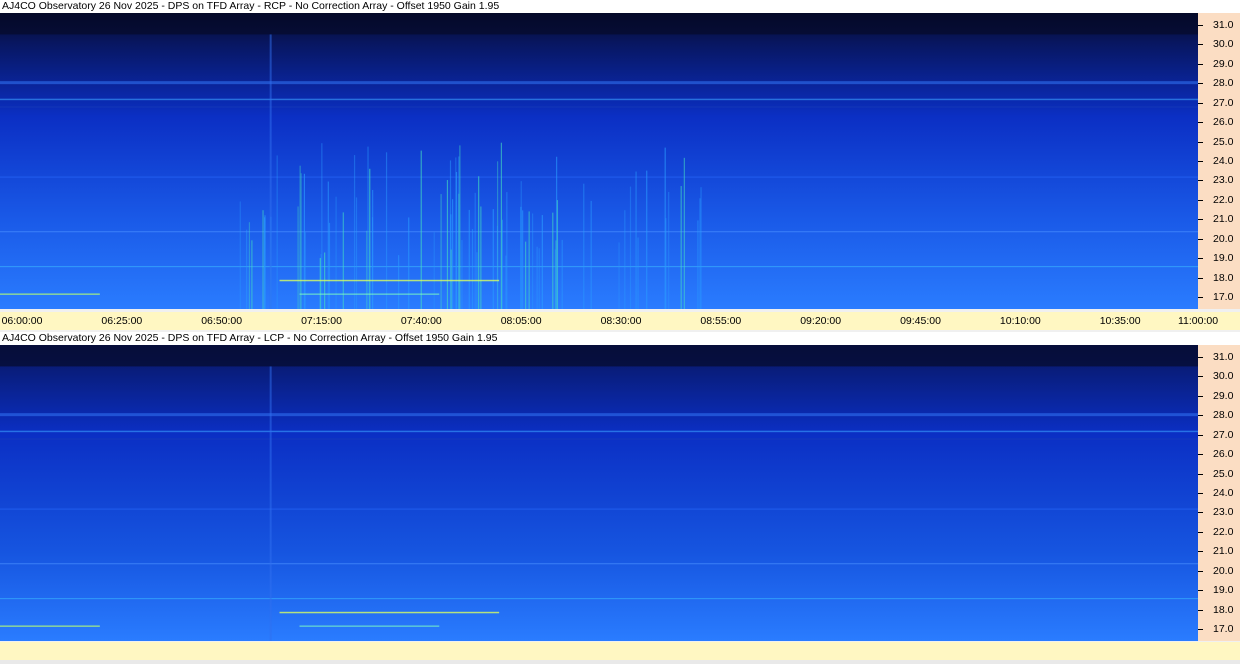 Image resolution: width=1240 pixels, height=664 pixels. I want to click on rcp-xtick-label: 08:30:00, so click(621, 321).